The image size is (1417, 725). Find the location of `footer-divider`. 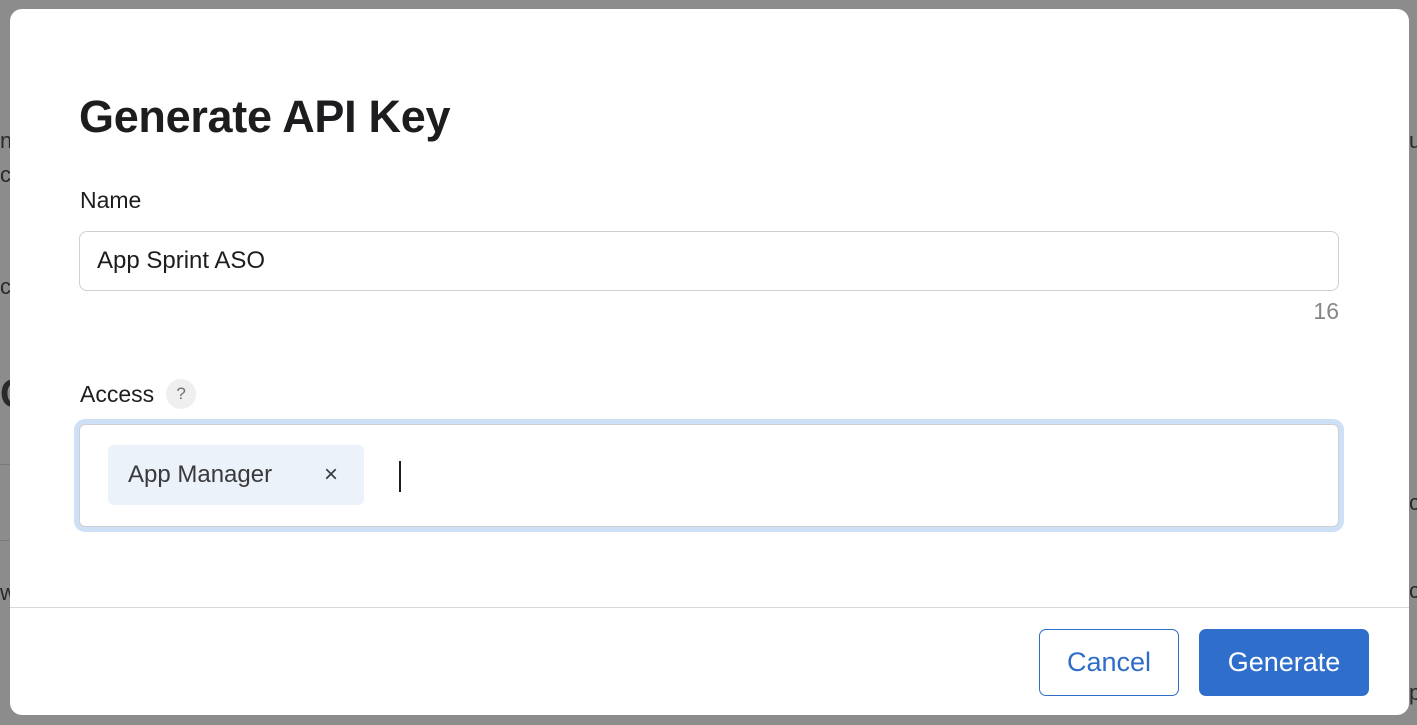

footer-divider is located at coordinates (709, 607).